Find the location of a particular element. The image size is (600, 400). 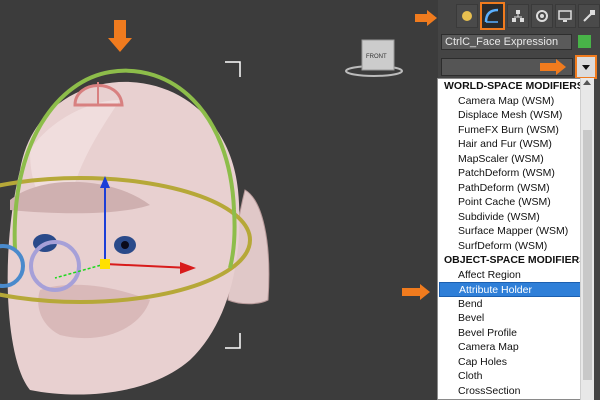

modify-icon is located at coordinates (492, 15).